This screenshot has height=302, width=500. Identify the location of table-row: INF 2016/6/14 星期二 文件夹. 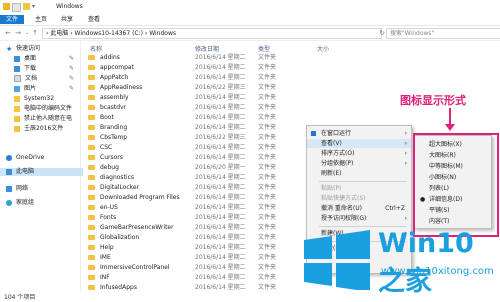
(204, 277).